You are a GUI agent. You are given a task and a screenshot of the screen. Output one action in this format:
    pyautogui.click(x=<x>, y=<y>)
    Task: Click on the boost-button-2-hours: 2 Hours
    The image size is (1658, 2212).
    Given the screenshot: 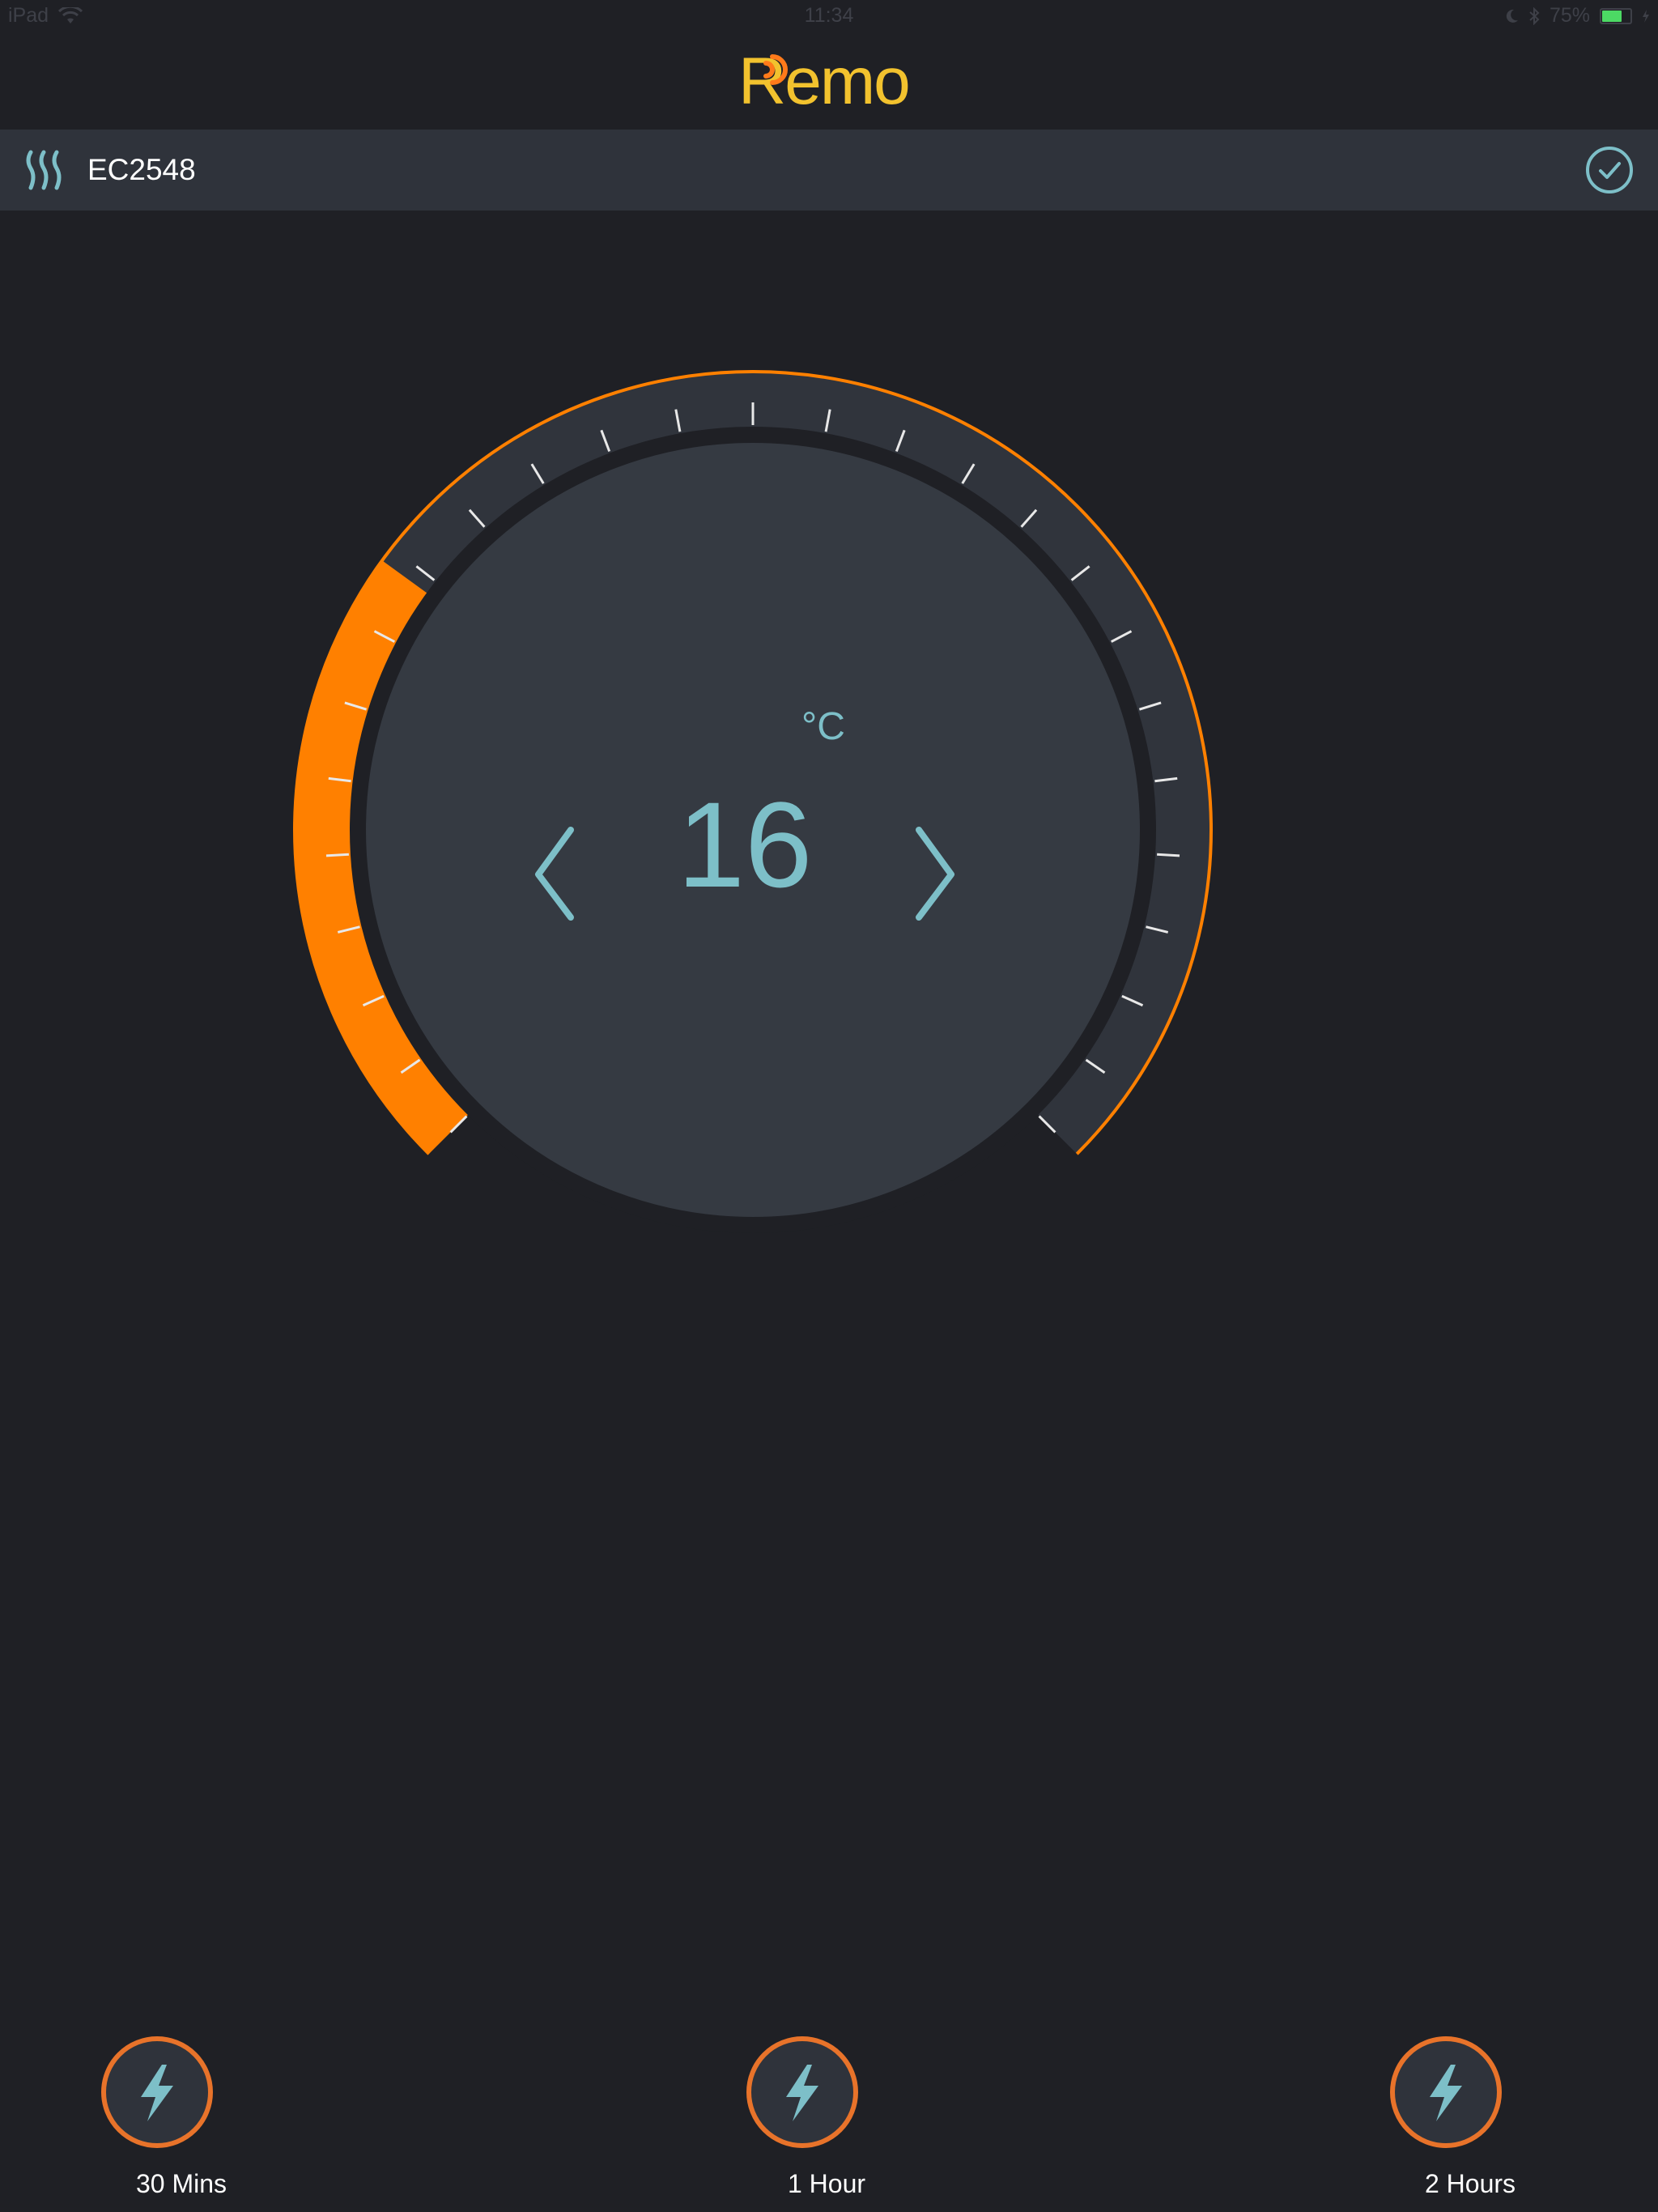 What is the action you would take?
    pyautogui.click(x=1470, y=2116)
    